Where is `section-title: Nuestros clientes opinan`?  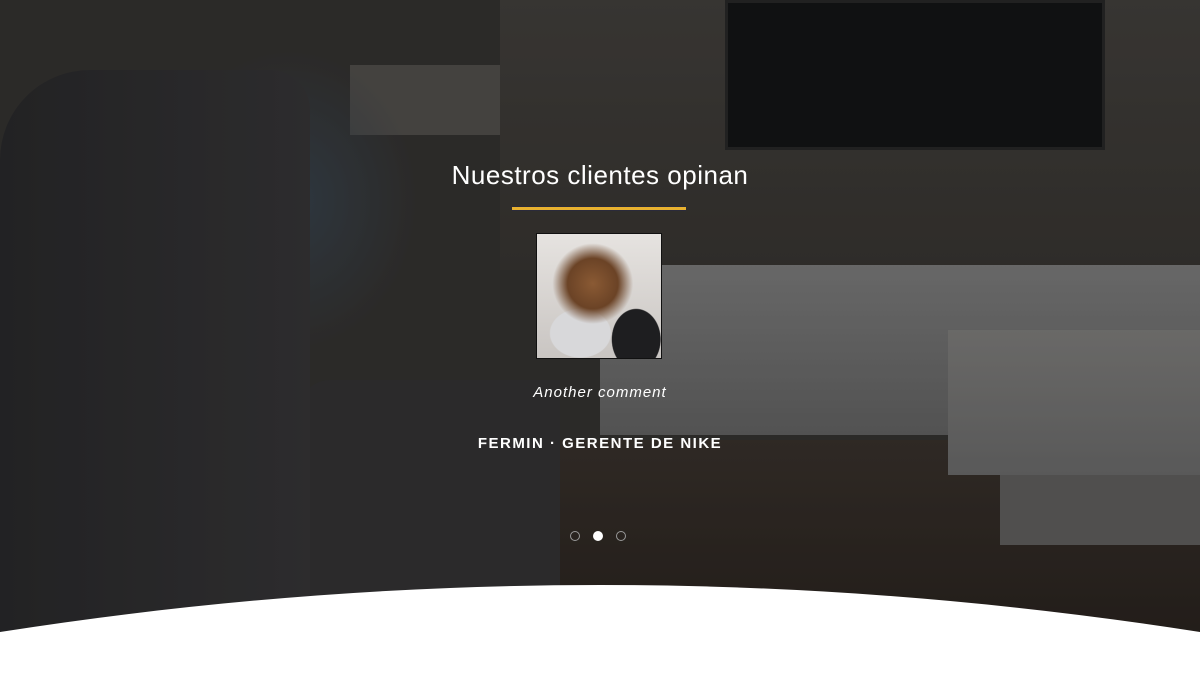 section-title: Nuestros clientes opinan is located at coordinates (600, 175).